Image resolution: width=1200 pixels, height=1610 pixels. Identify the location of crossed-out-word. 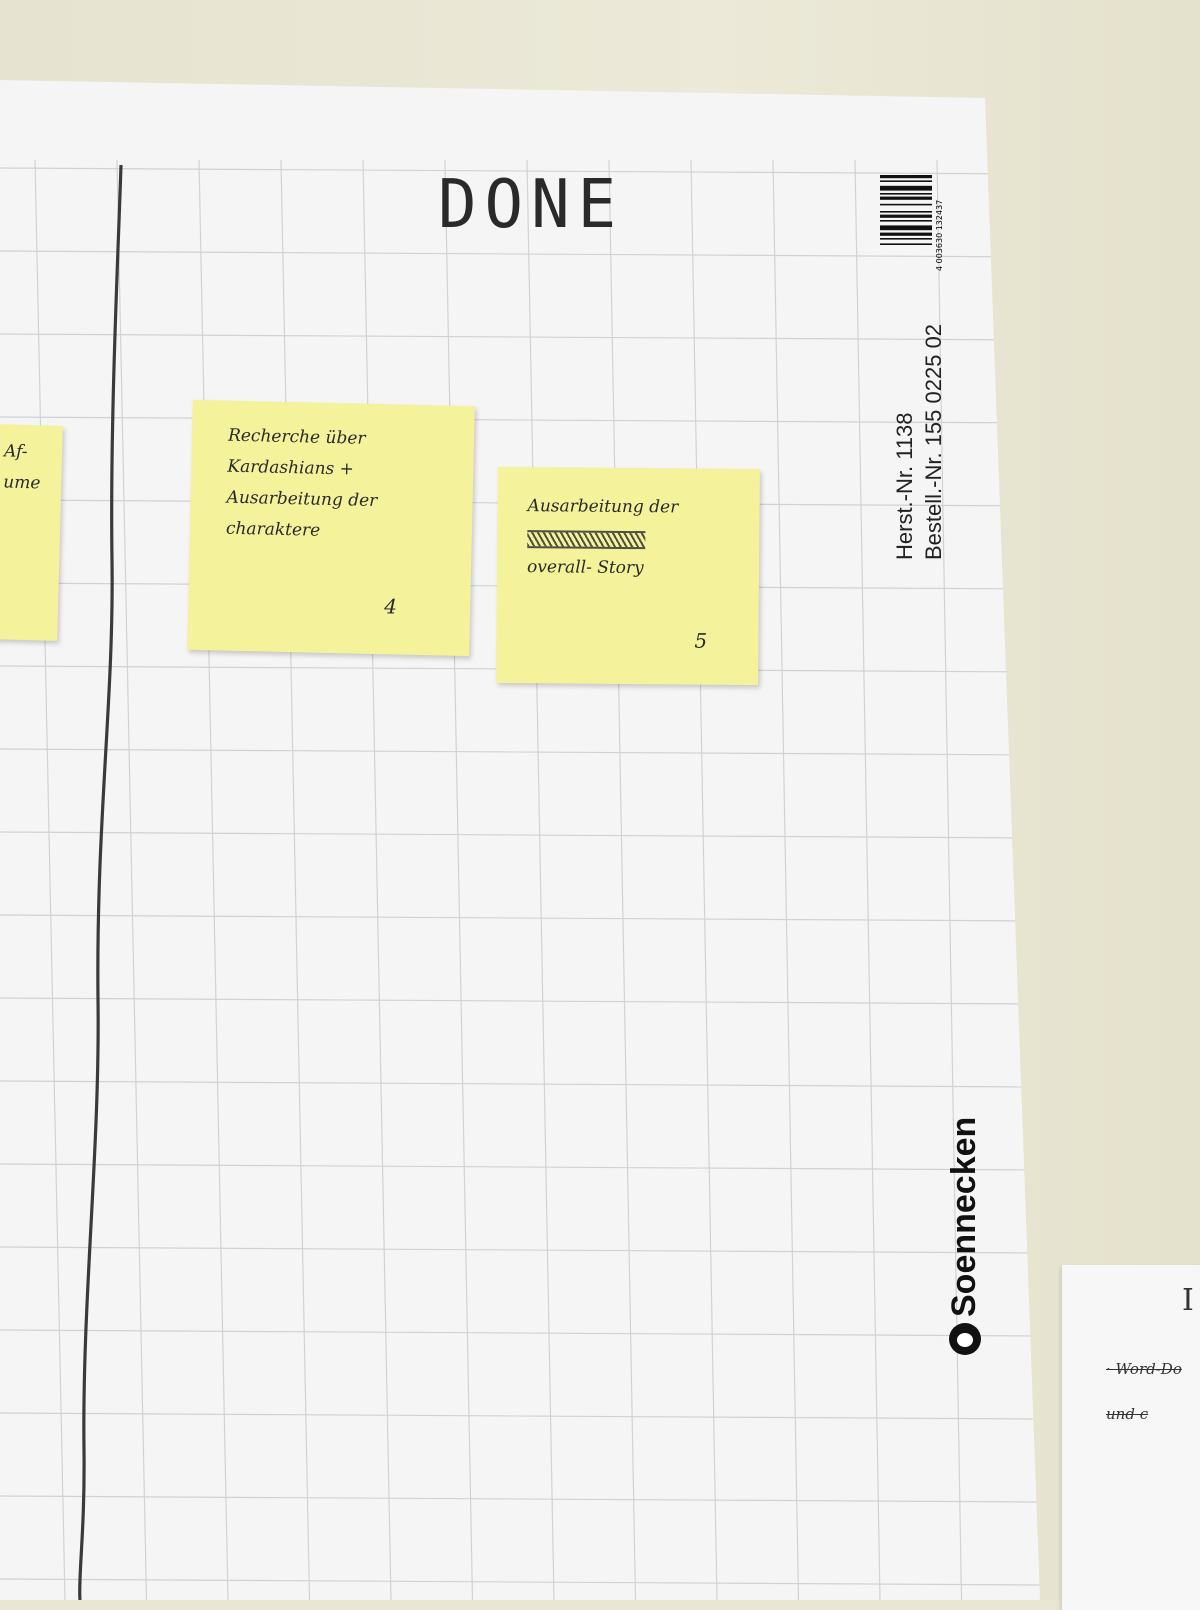
(586, 540).